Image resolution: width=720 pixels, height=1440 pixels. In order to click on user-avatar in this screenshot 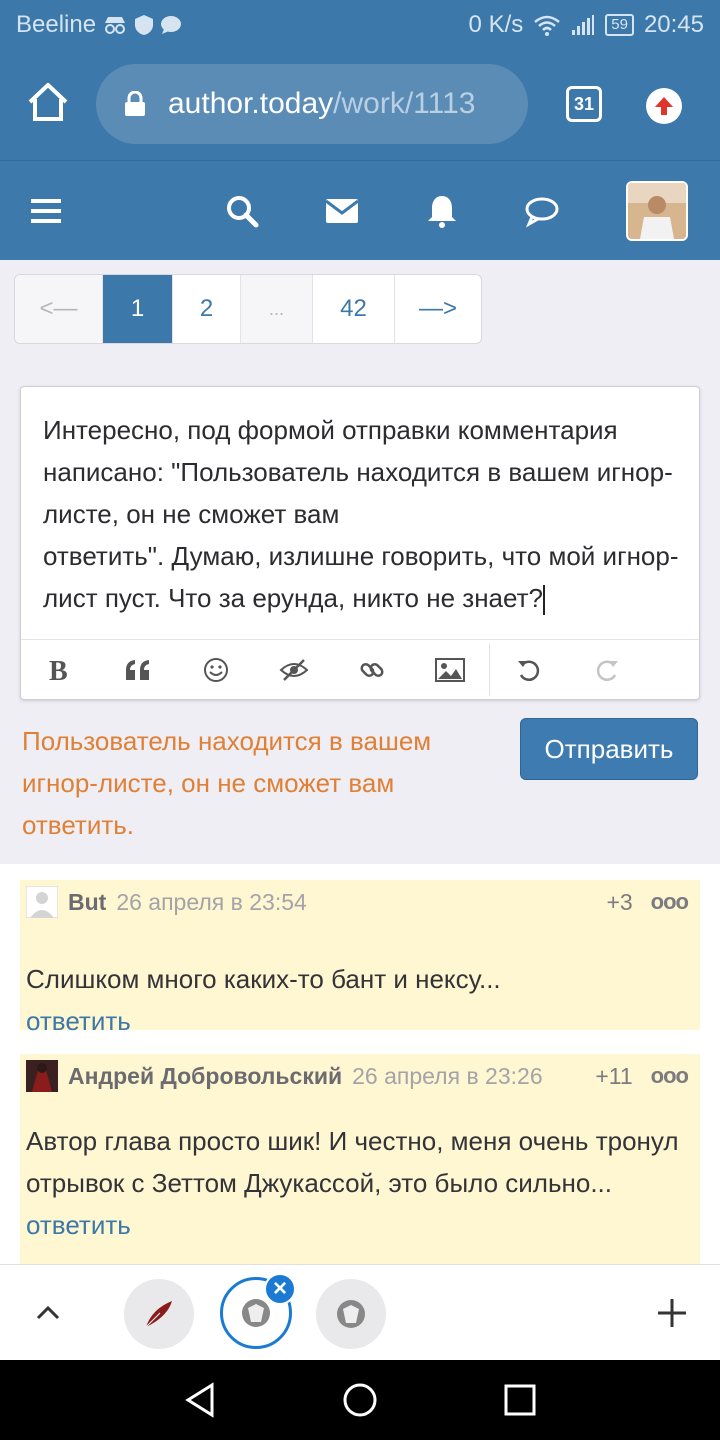, I will do `click(657, 211)`.